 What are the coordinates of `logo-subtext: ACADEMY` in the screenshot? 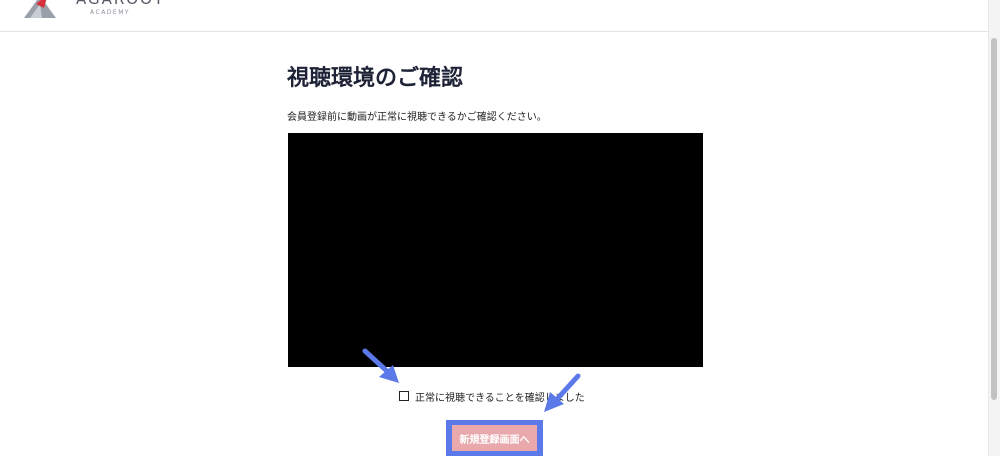 It's located at (110, 12).